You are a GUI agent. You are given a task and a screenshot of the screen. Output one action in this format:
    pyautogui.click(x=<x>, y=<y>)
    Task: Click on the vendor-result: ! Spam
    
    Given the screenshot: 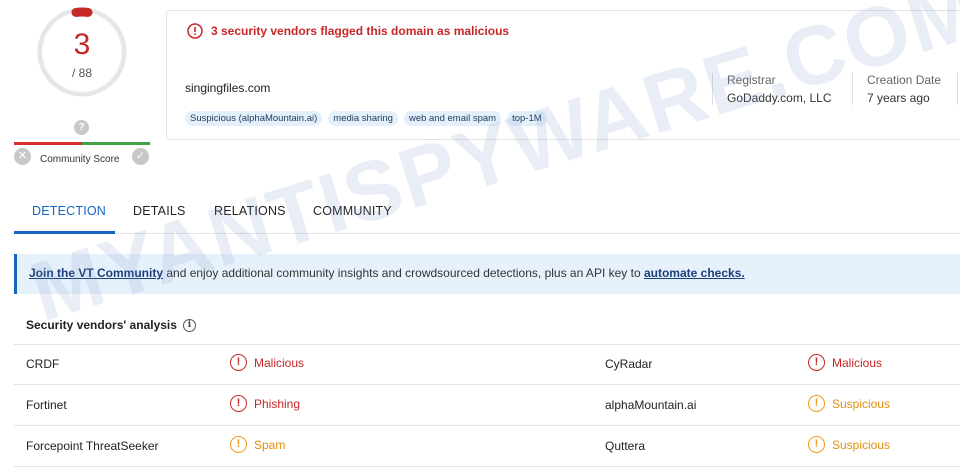 What is the action you would take?
    pyautogui.click(x=257, y=444)
    